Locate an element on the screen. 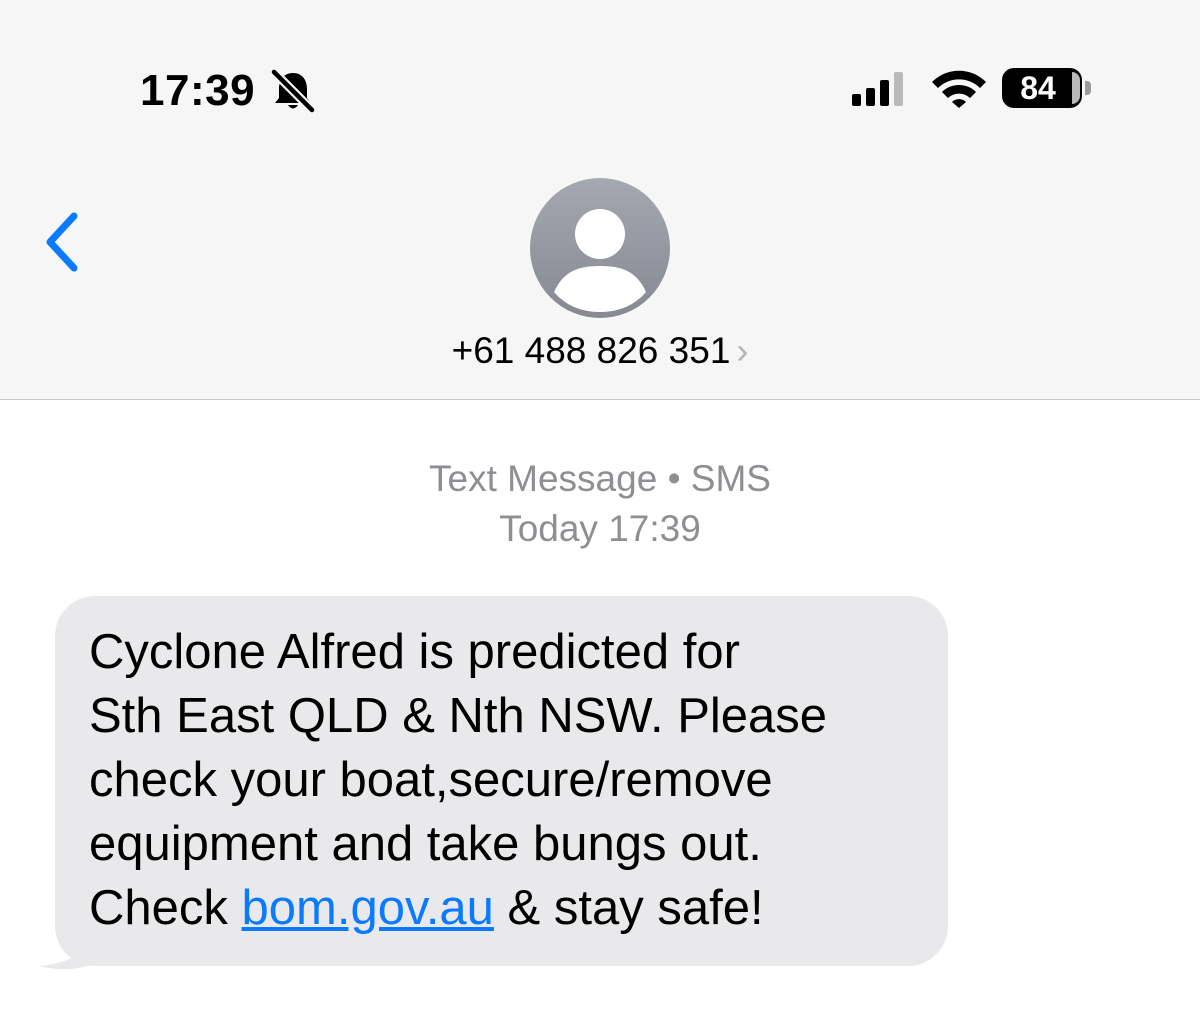 This screenshot has height=1032, width=1200. contact-name-button: +61 488 826 351 › is located at coordinates (600, 351).